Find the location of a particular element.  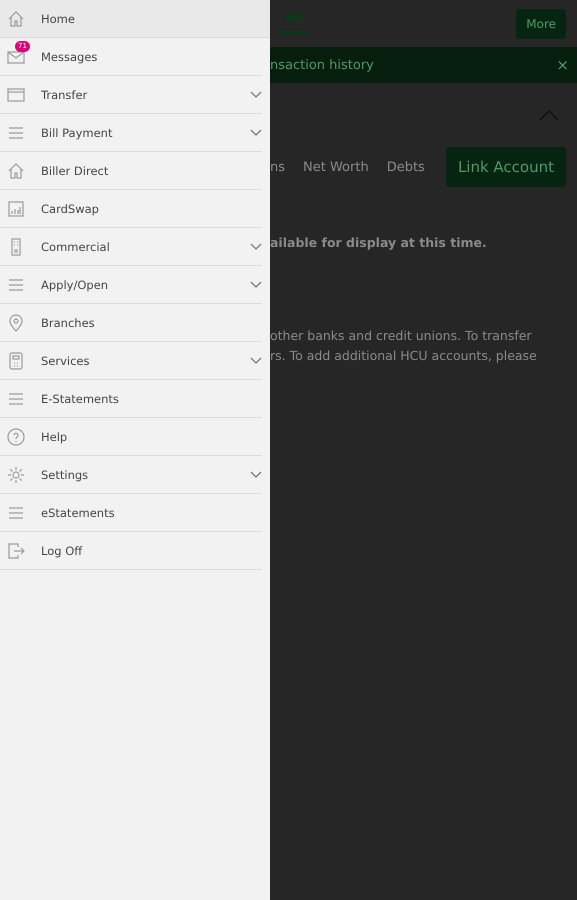

menu-label: CardSwap is located at coordinates (70, 209).